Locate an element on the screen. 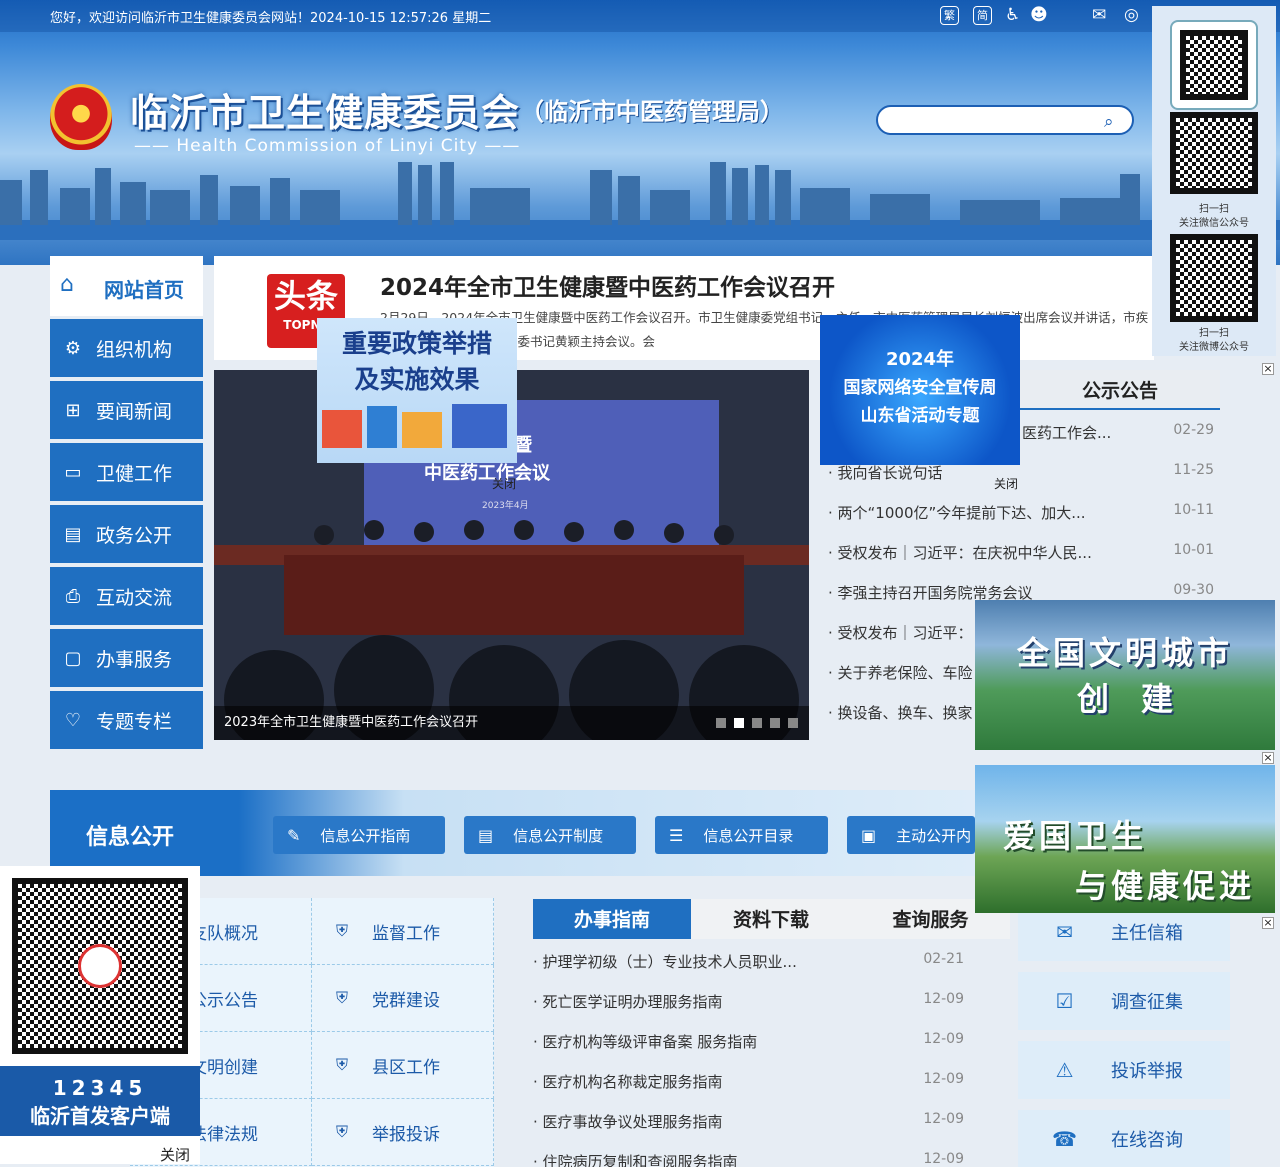 The height and width of the screenshot is (1167, 1280). nav-item-gov-affairs: ▤ 政务公开 is located at coordinates (126, 534).